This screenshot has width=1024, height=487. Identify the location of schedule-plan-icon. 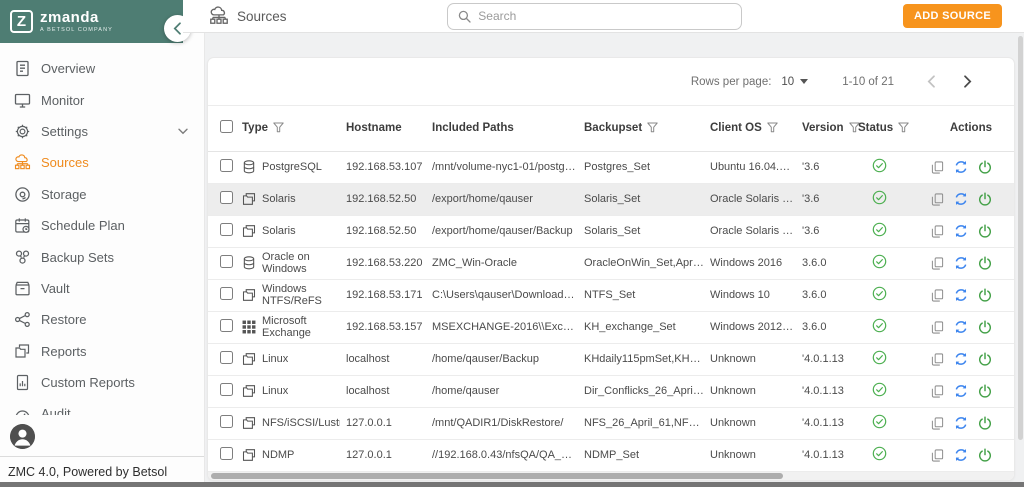
(22, 225).